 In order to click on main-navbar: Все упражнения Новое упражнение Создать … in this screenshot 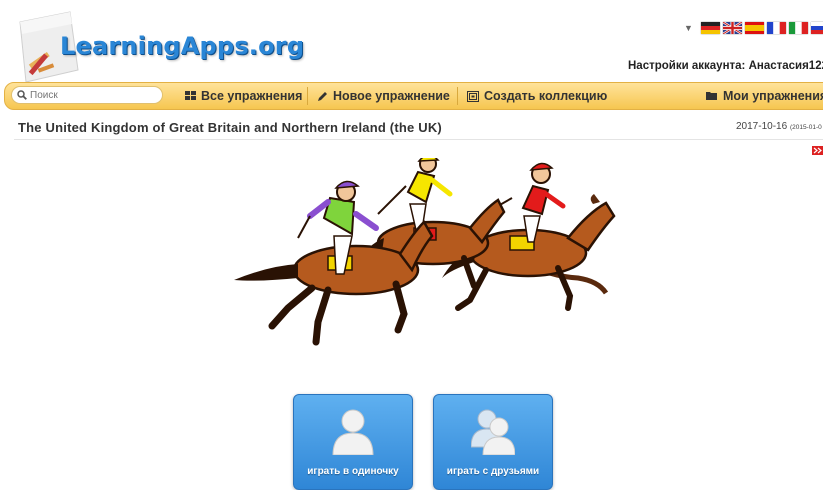, I will do `click(413, 96)`.